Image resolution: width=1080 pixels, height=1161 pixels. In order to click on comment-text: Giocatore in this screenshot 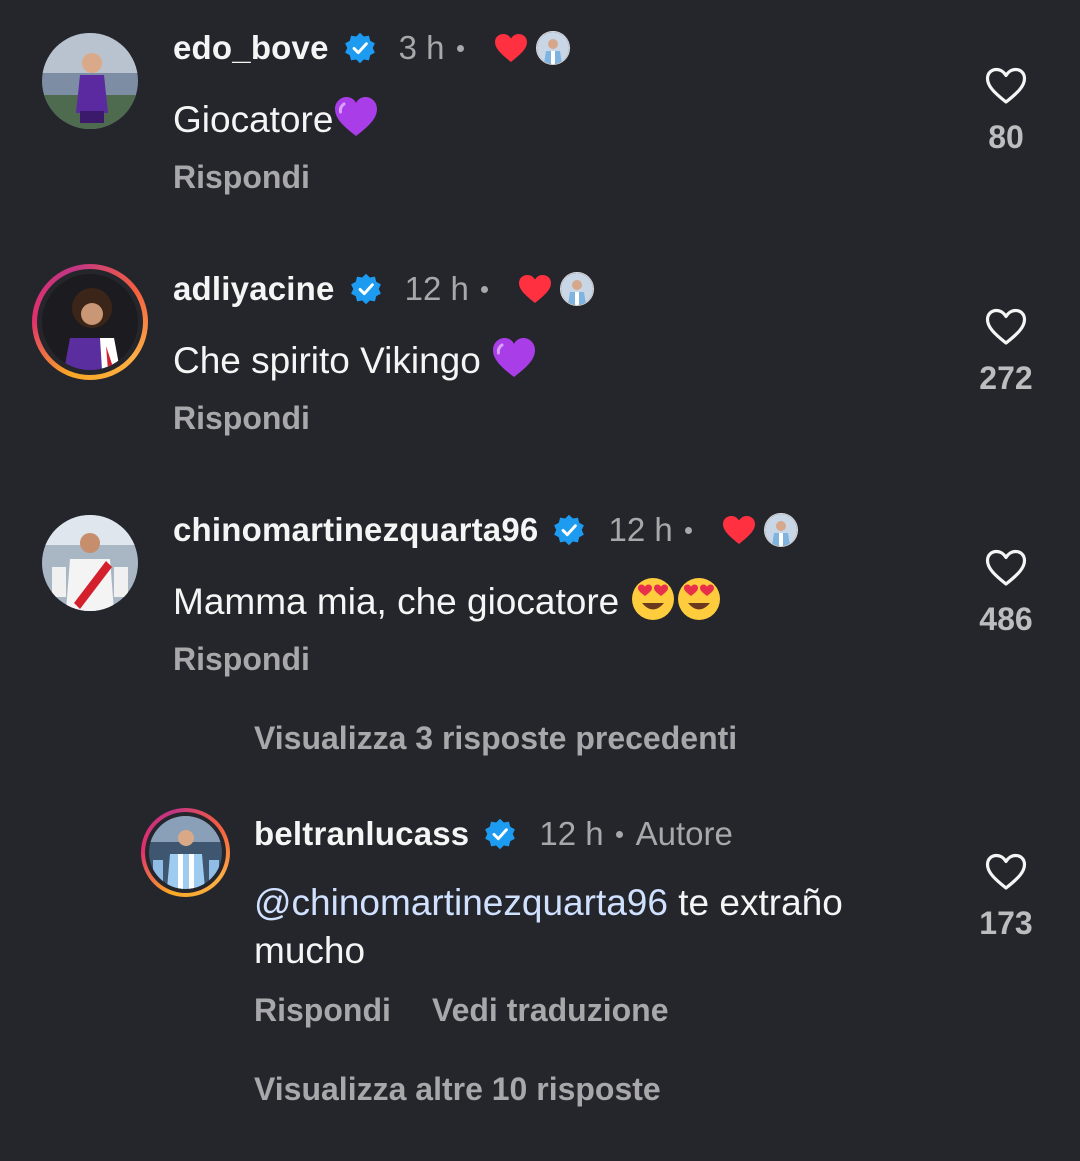, I will do `click(276, 119)`.